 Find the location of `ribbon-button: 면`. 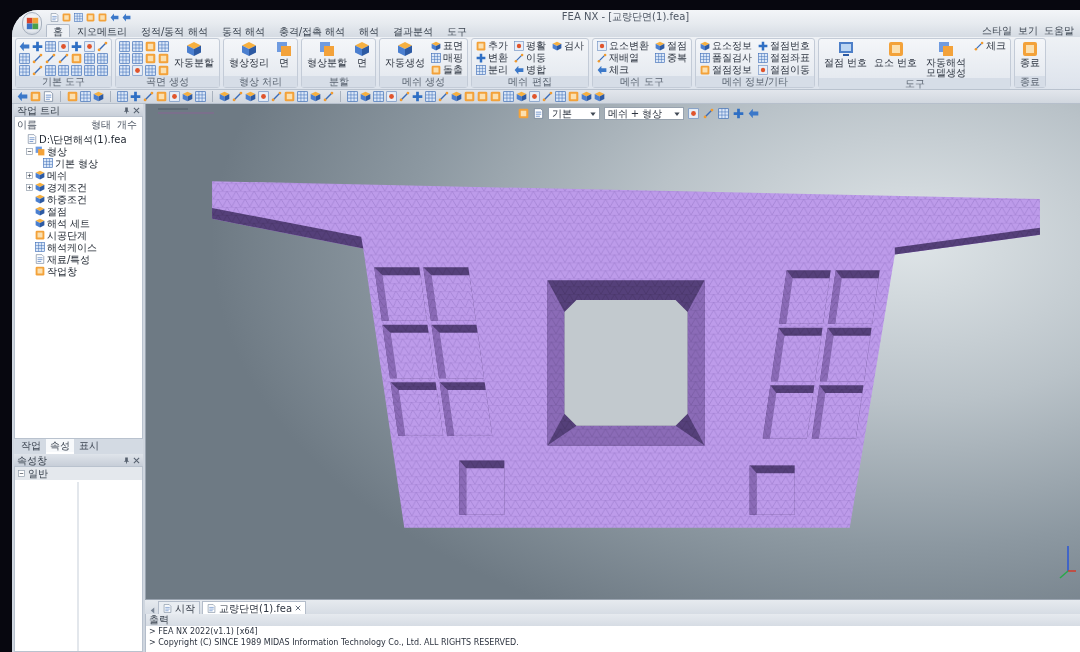

ribbon-button: 면 is located at coordinates (362, 54).